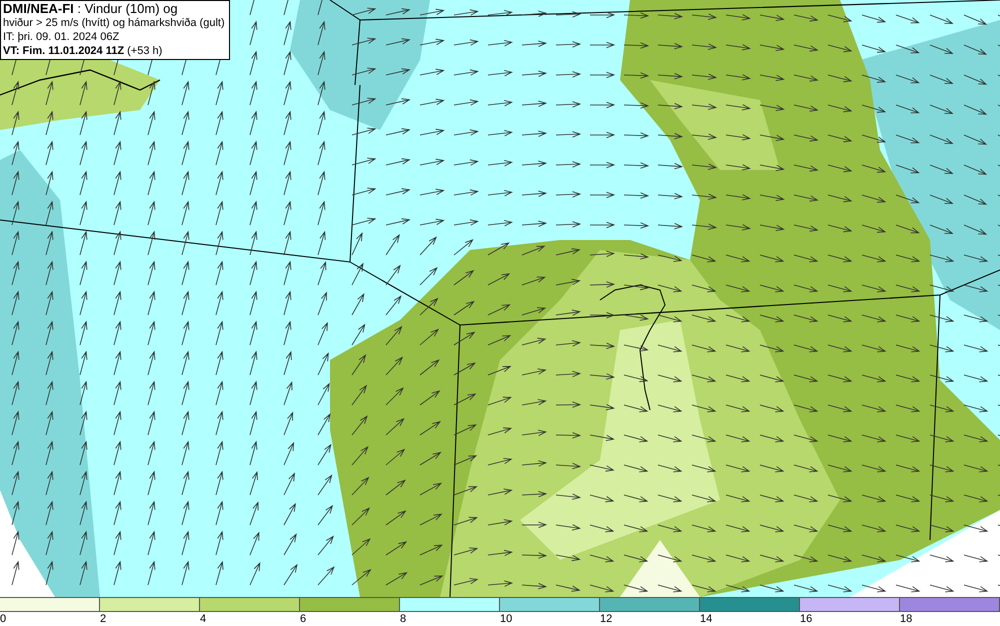  Describe the element at coordinates (114, 23) in the screenshot. I see `title-line: hviður > 25 m/s (hvítt) og hámarkshviða (gult)` at that location.